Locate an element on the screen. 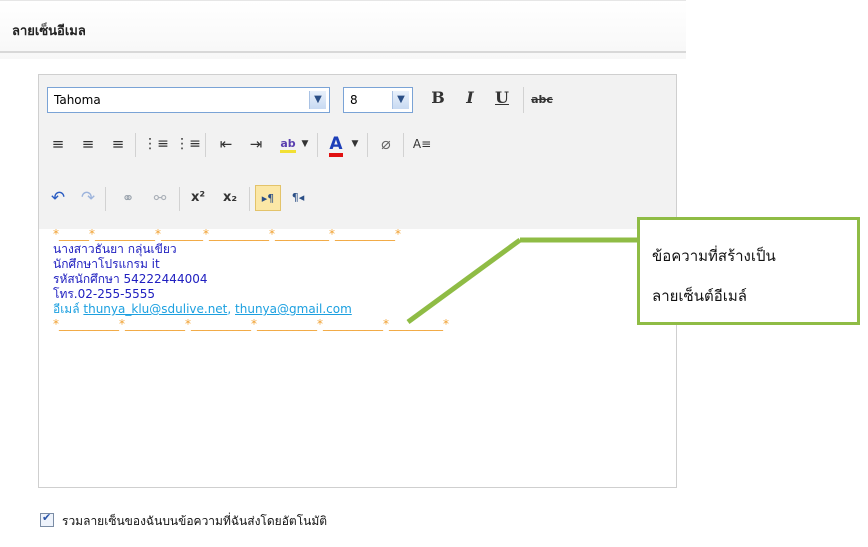  email-link-1: thunya_klu@sdulive.net is located at coordinates (155, 309).